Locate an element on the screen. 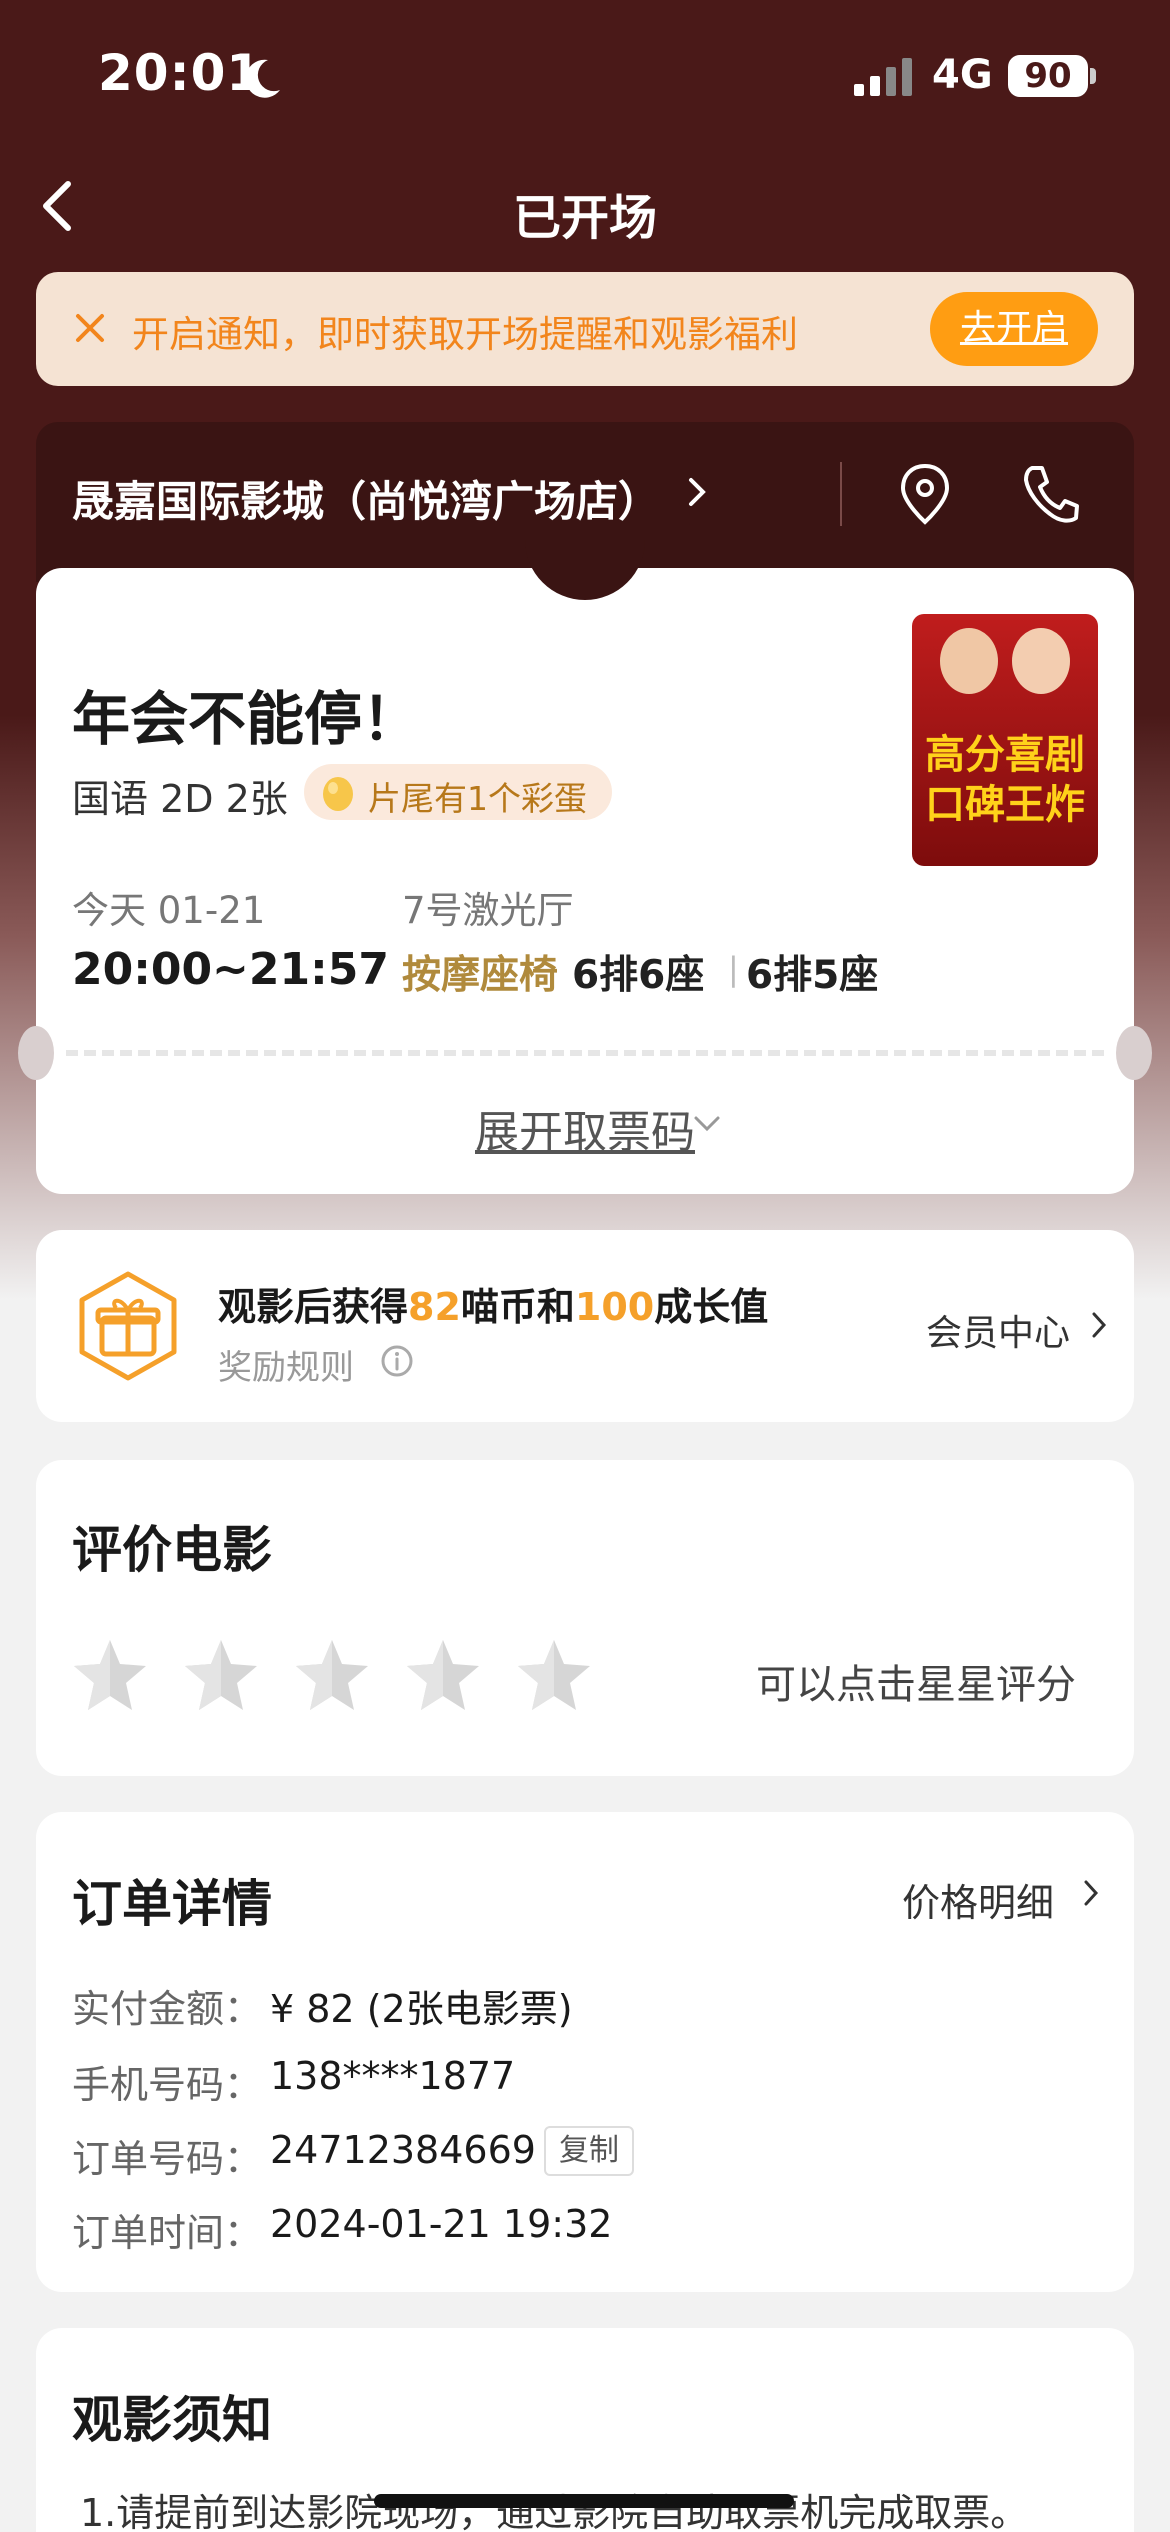  seat-label: 6排6座 is located at coordinates (638, 975).